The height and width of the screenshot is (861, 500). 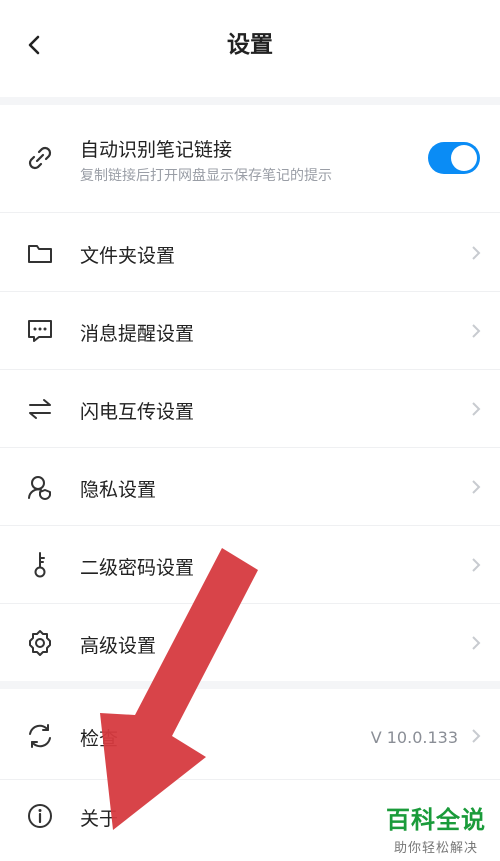 What do you see at coordinates (137, 568) in the screenshot?
I see `settings-item-label: 二级密码设置` at bounding box center [137, 568].